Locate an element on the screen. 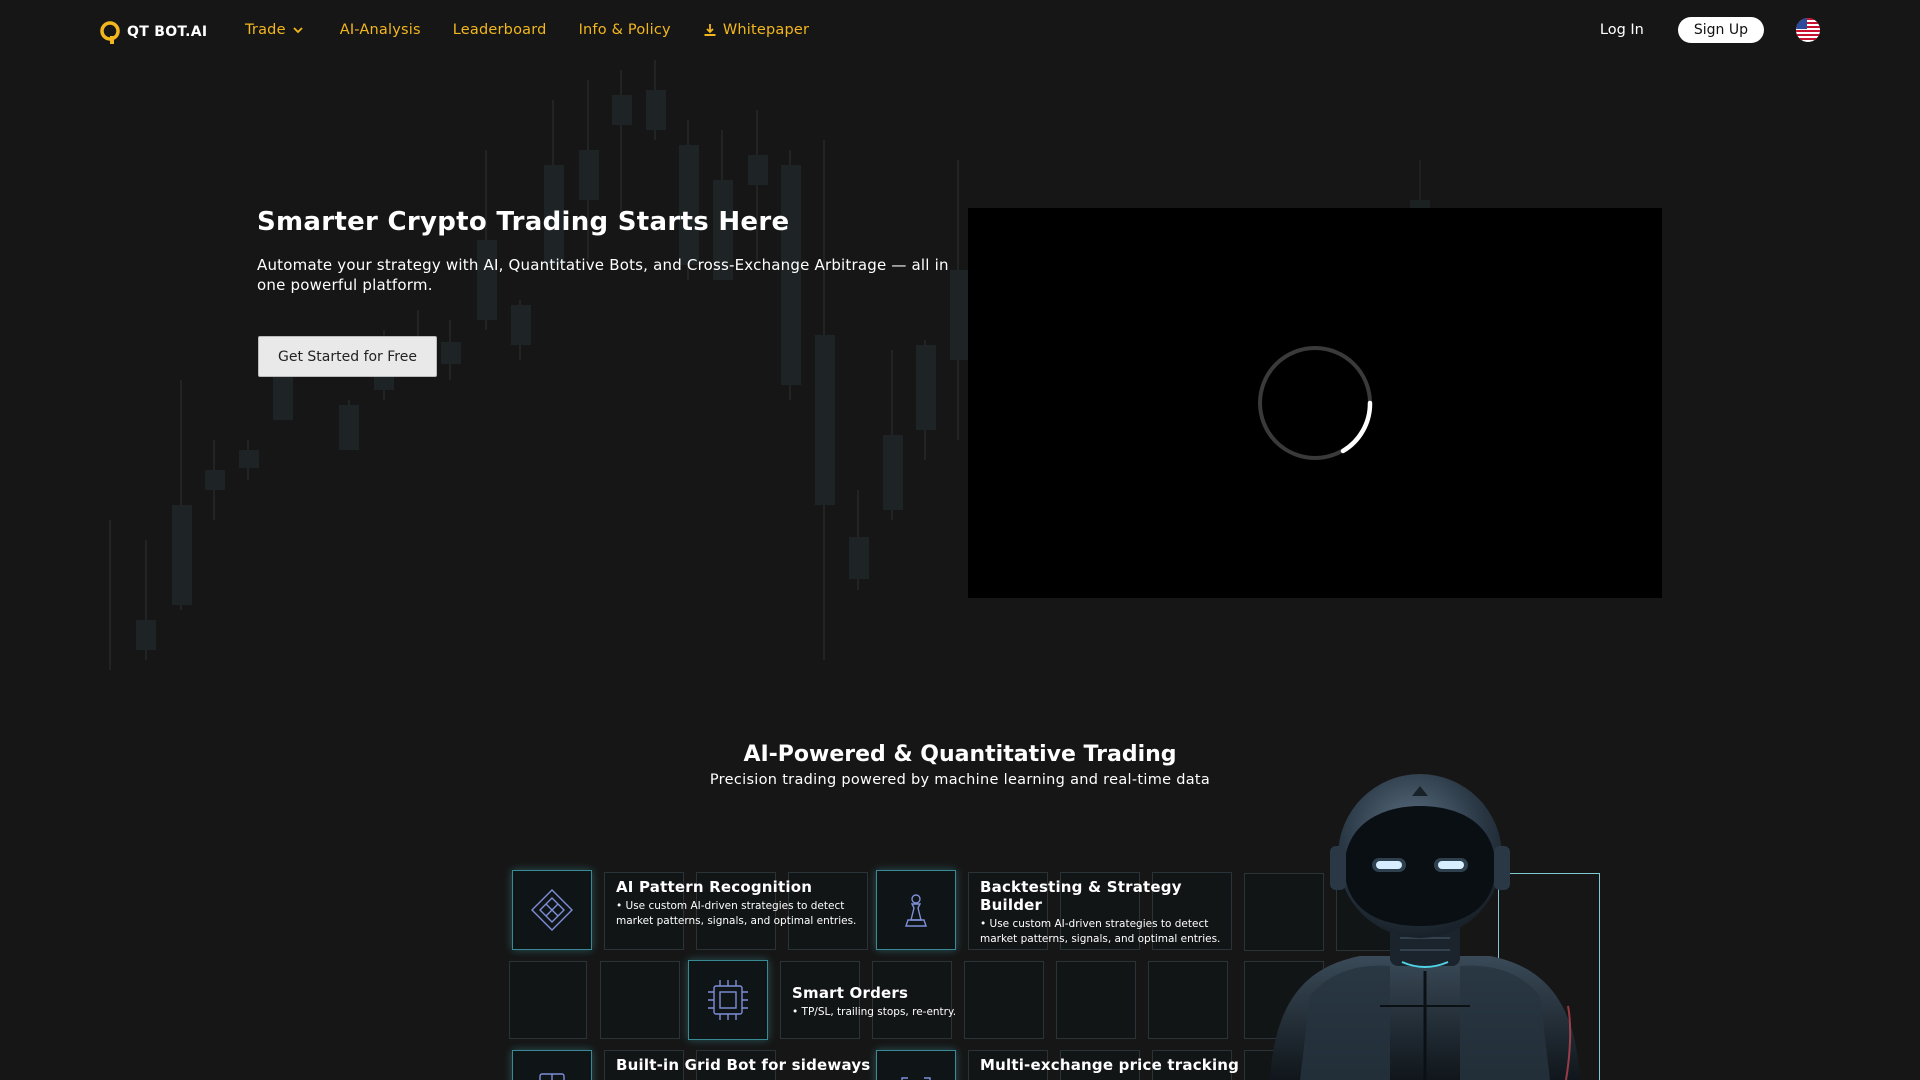  download-icon is located at coordinates (710, 30).